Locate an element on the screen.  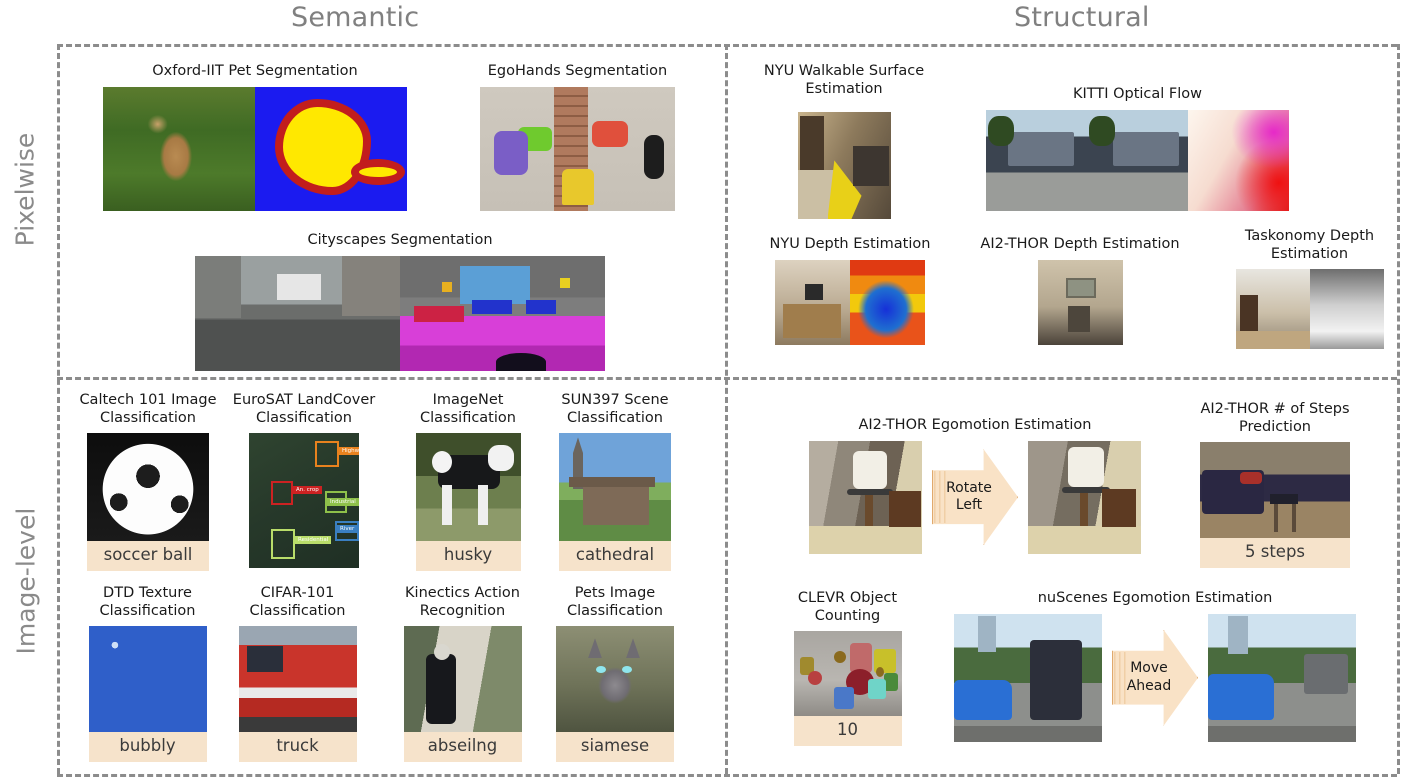
thumbnail-soccer-ball is located at coordinates (148, 487).